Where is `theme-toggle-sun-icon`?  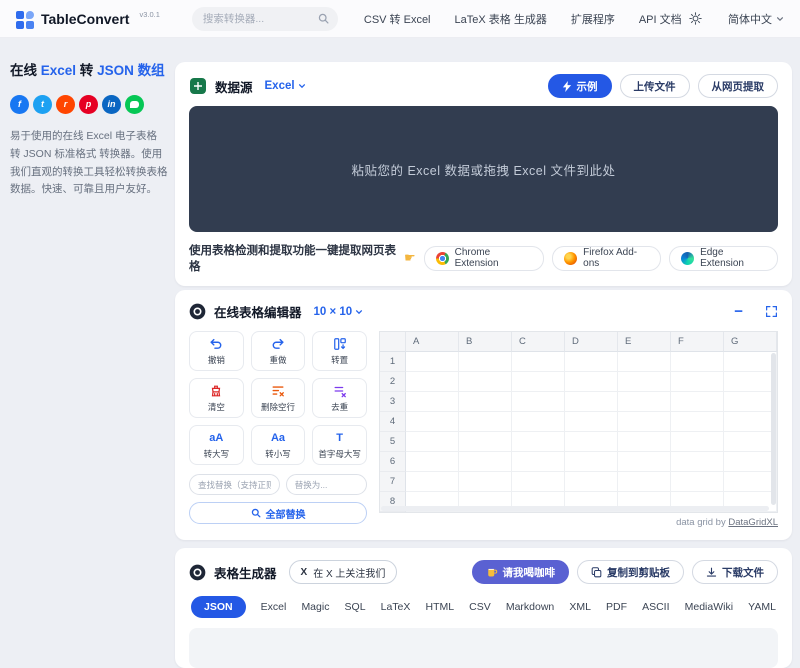
theme-toggle-sun-icon is located at coordinates (695, 18).